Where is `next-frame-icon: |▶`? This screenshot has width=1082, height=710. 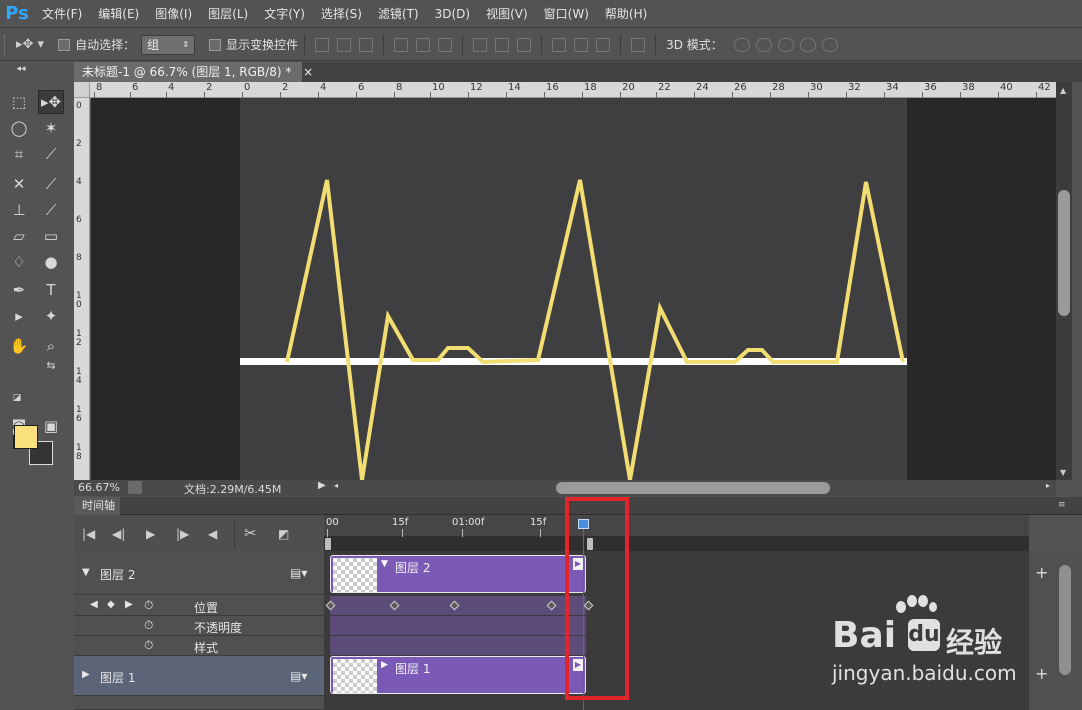
next-frame-icon: |▶ is located at coordinates (182, 534).